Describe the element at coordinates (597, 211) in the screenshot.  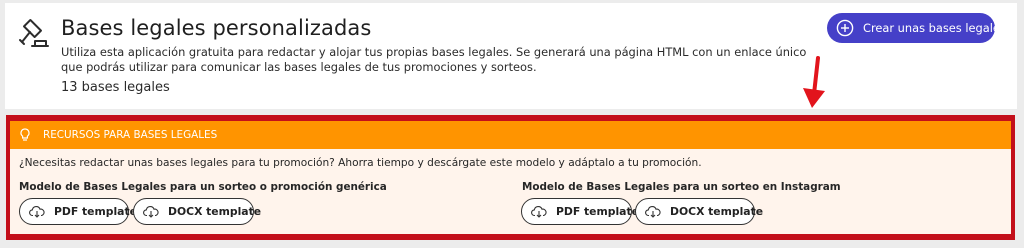
I see `instagram-pdf-template-label: PDF template` at that location.